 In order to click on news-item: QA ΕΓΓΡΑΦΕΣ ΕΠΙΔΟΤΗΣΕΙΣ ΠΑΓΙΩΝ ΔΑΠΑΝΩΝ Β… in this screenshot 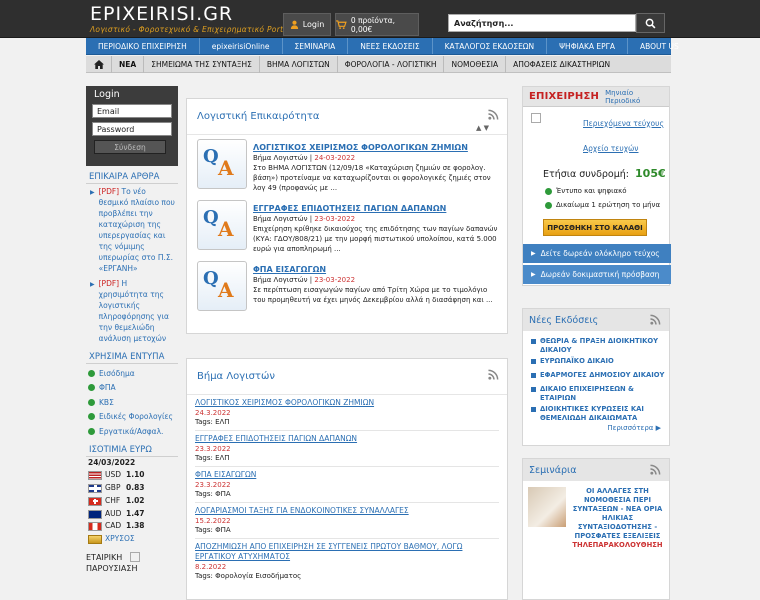, I will do `click(347, 226)`.